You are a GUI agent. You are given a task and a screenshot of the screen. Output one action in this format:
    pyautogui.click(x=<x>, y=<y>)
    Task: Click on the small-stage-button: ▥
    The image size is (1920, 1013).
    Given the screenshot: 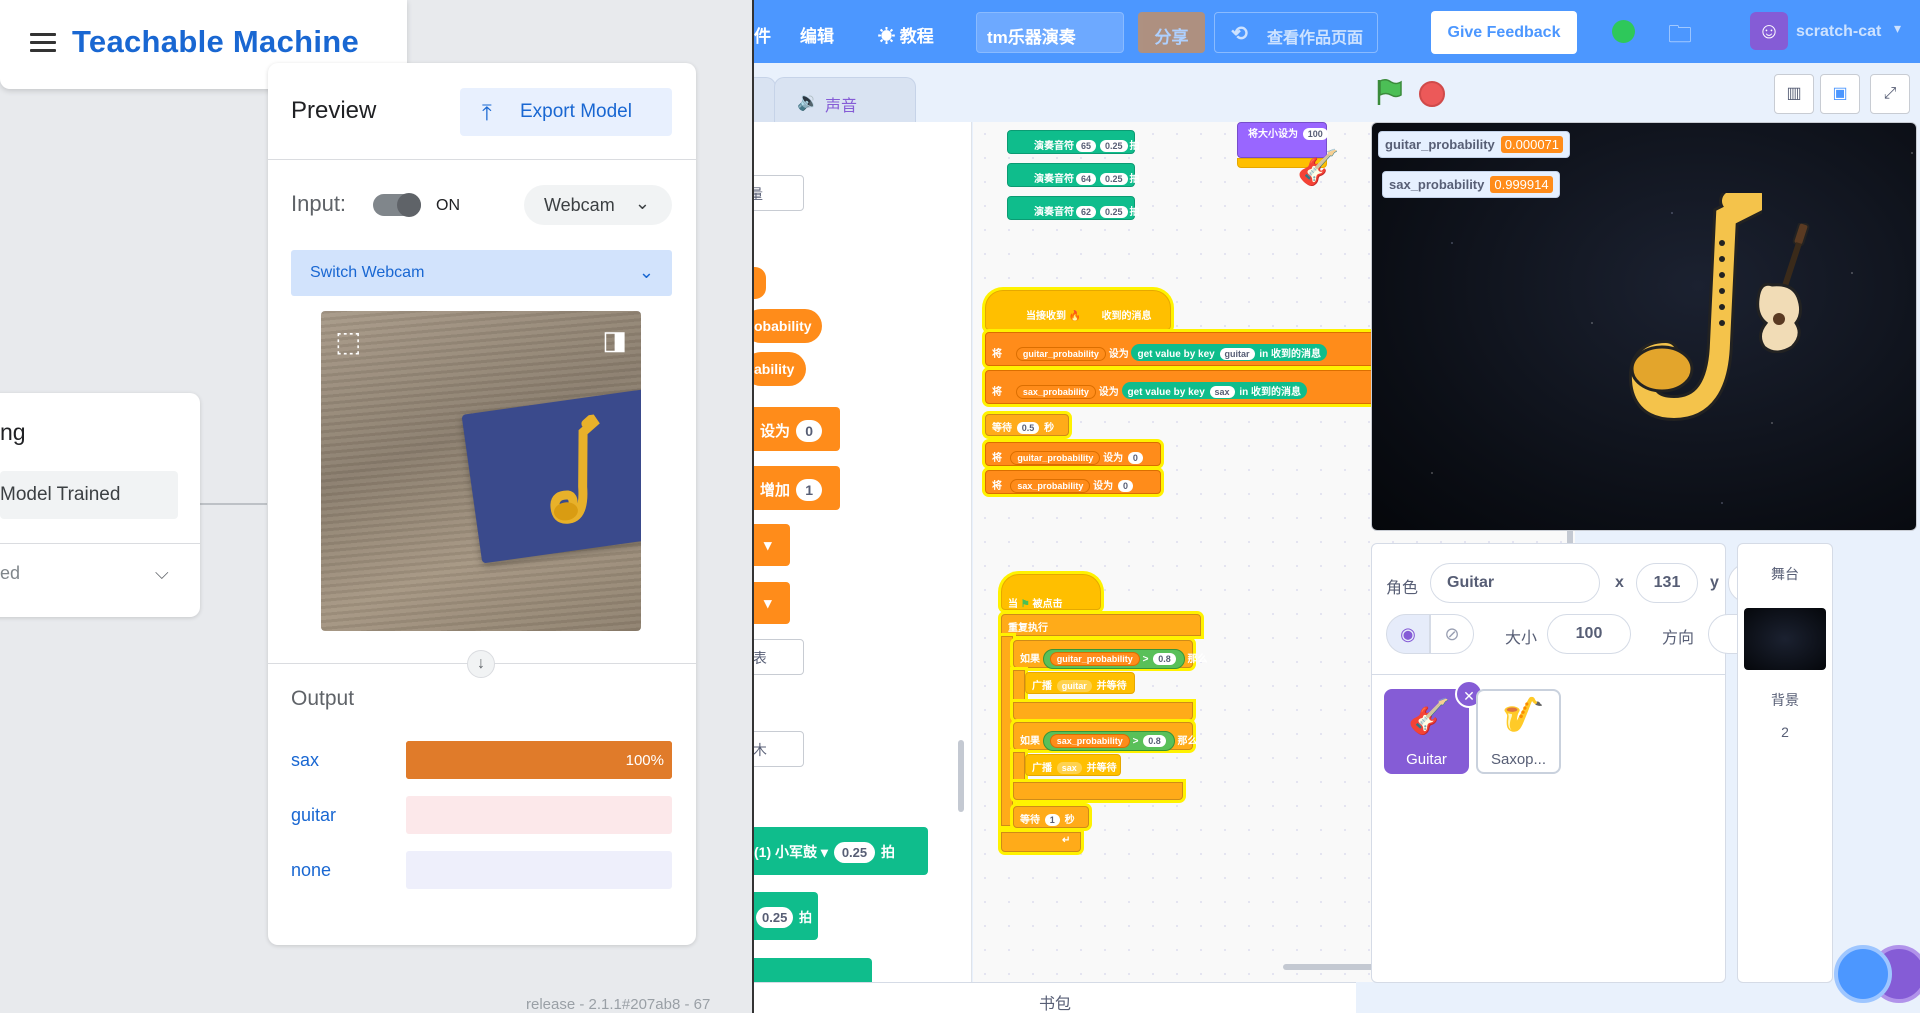 What is the action you would take?
    pyautogui.click(x=1794, y=94)
    